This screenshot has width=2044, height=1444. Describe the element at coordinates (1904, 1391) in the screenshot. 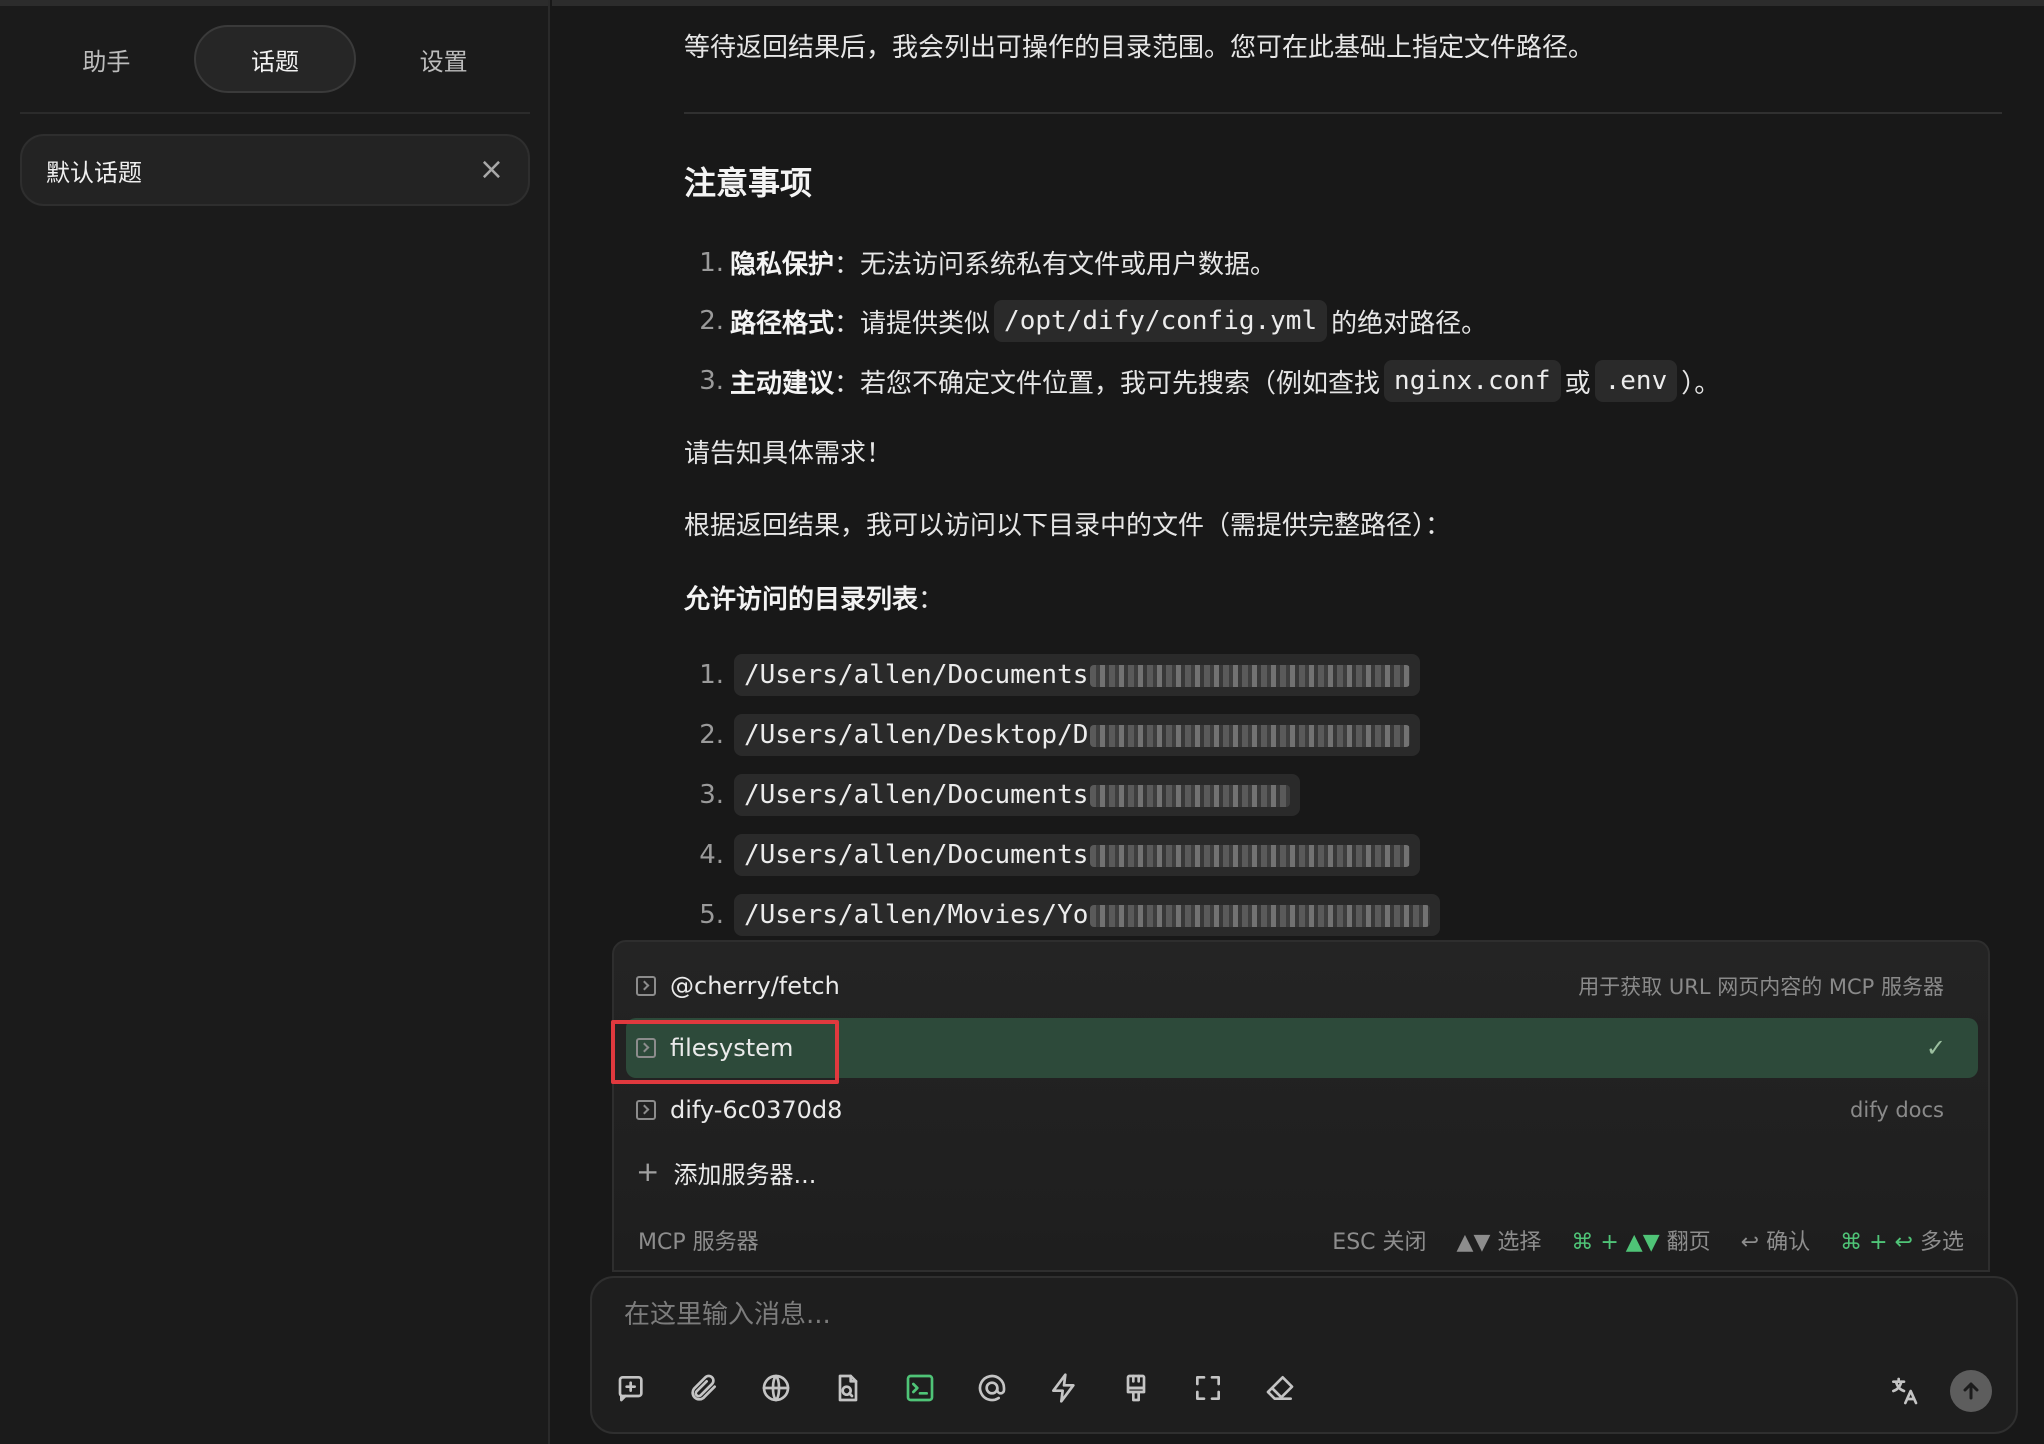

I see `translate-icon` at that location.